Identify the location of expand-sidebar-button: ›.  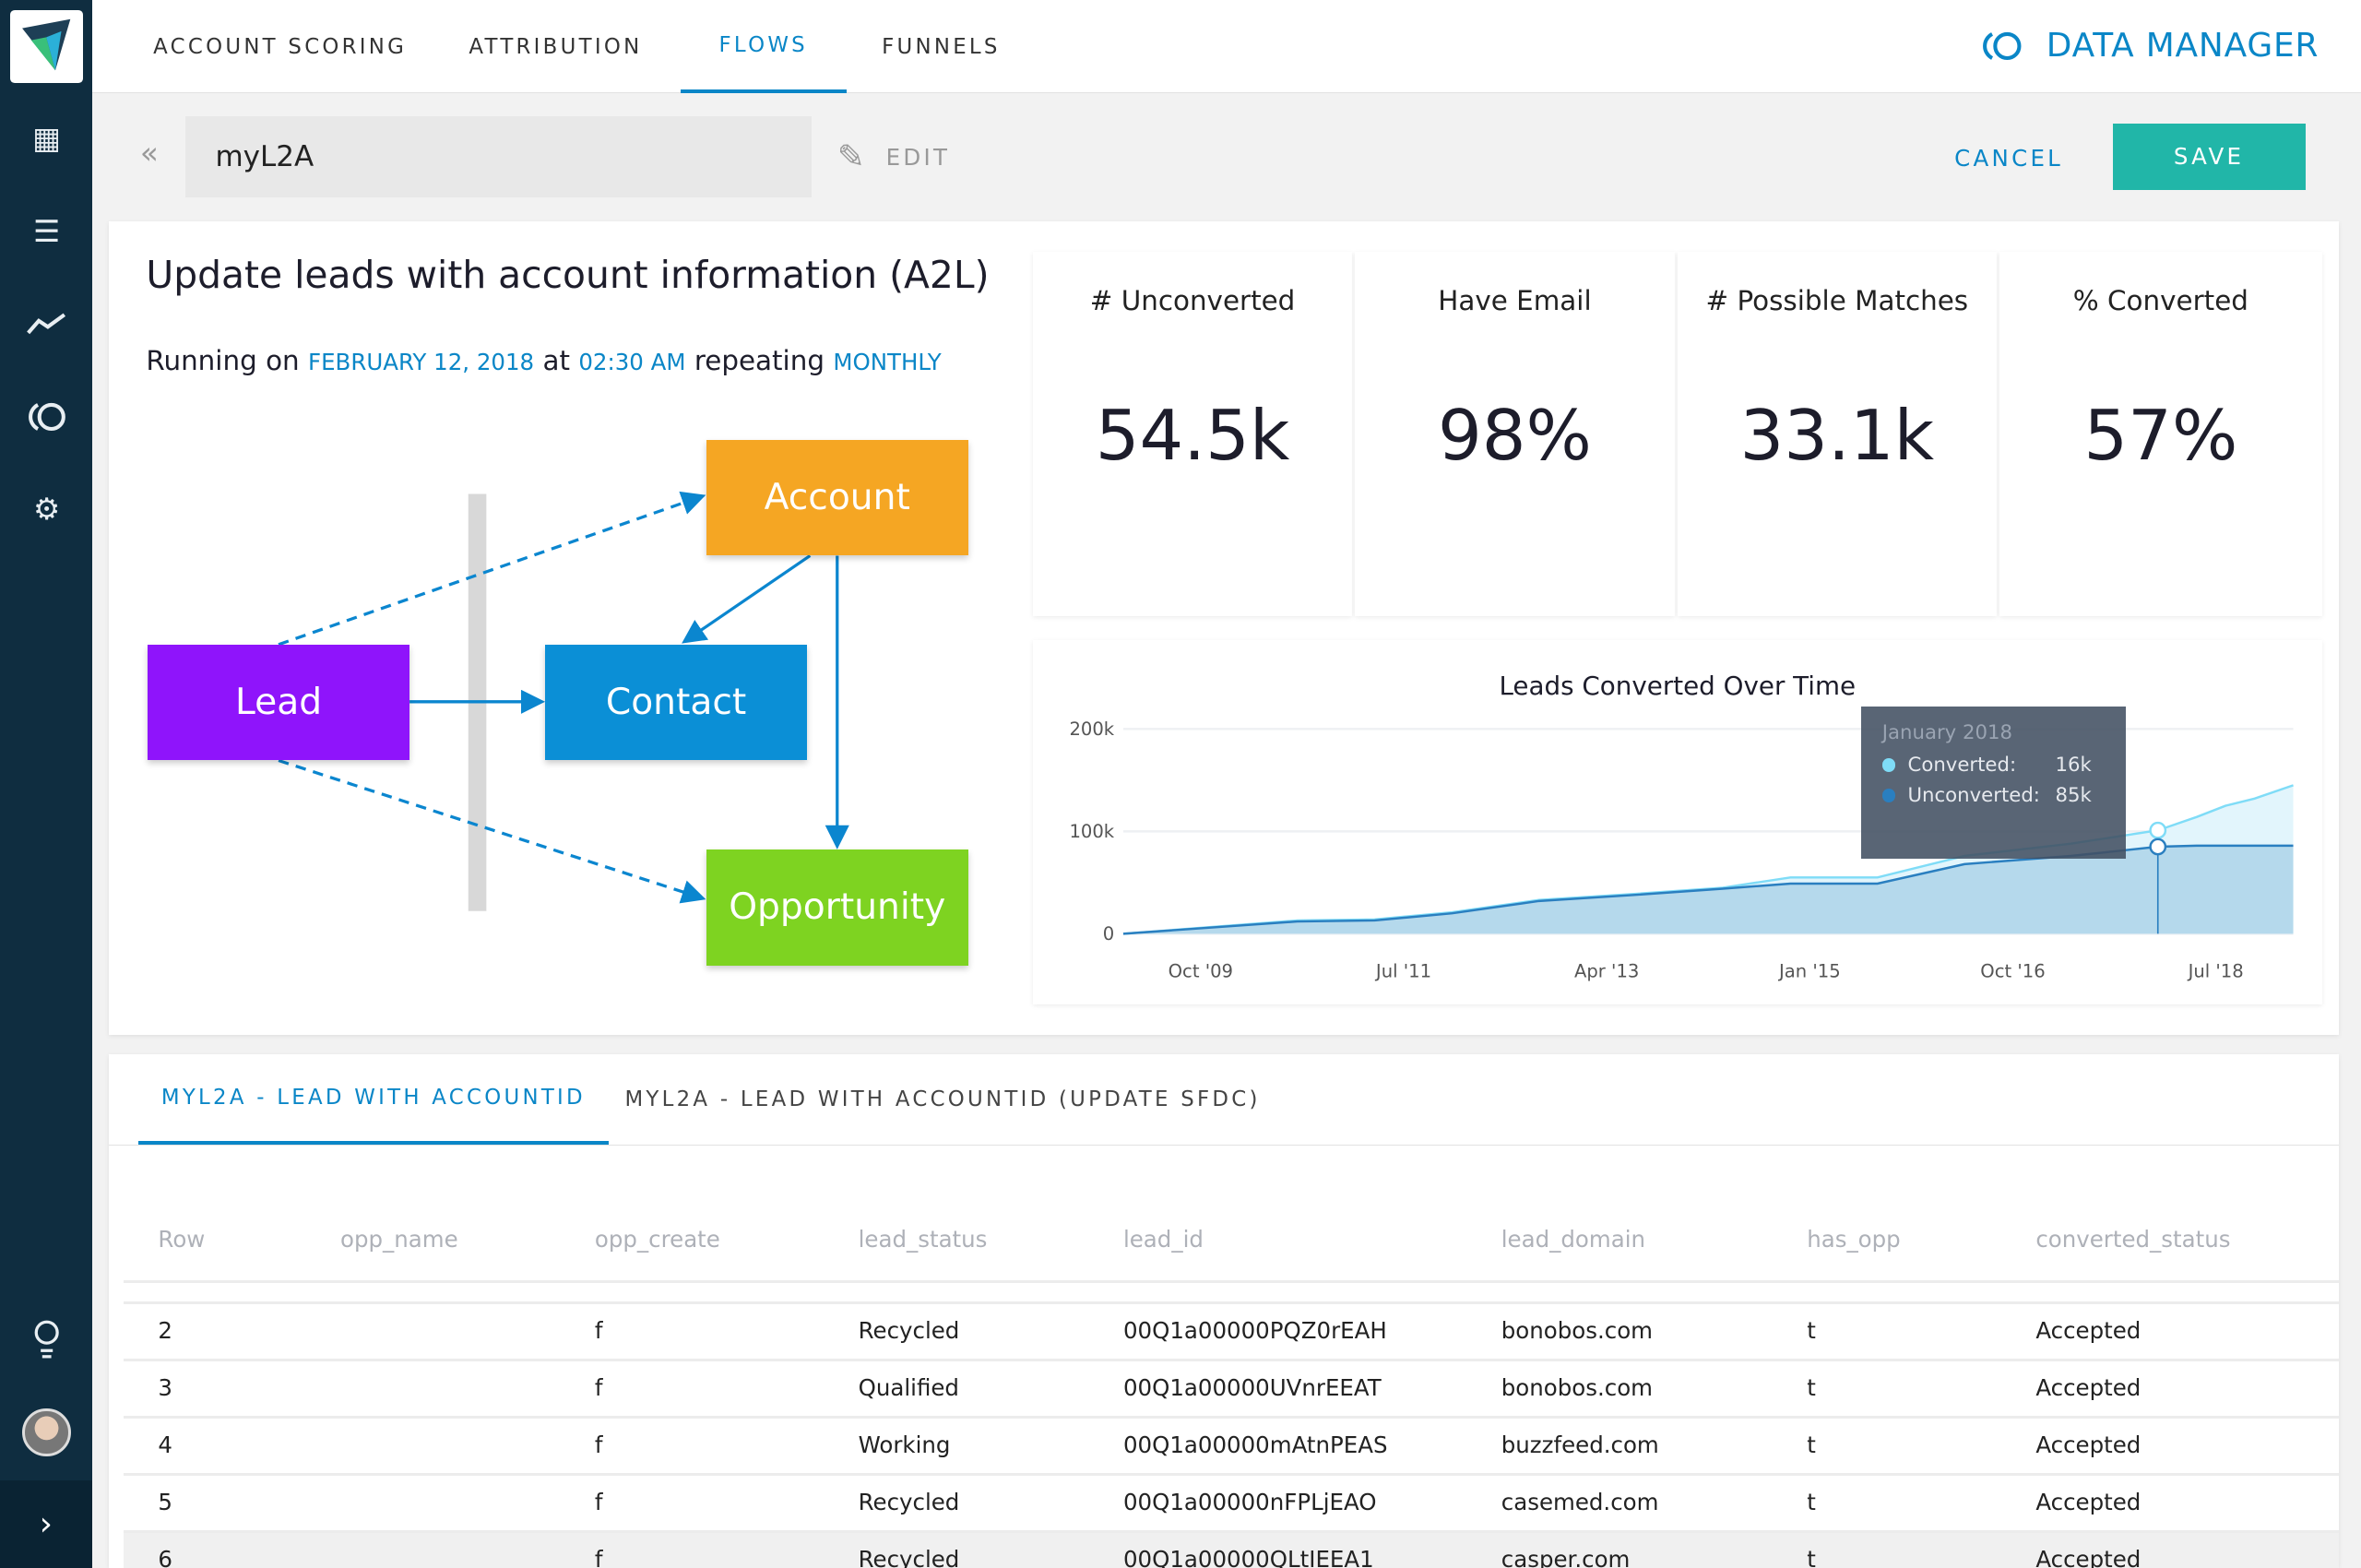
(46, 1523).